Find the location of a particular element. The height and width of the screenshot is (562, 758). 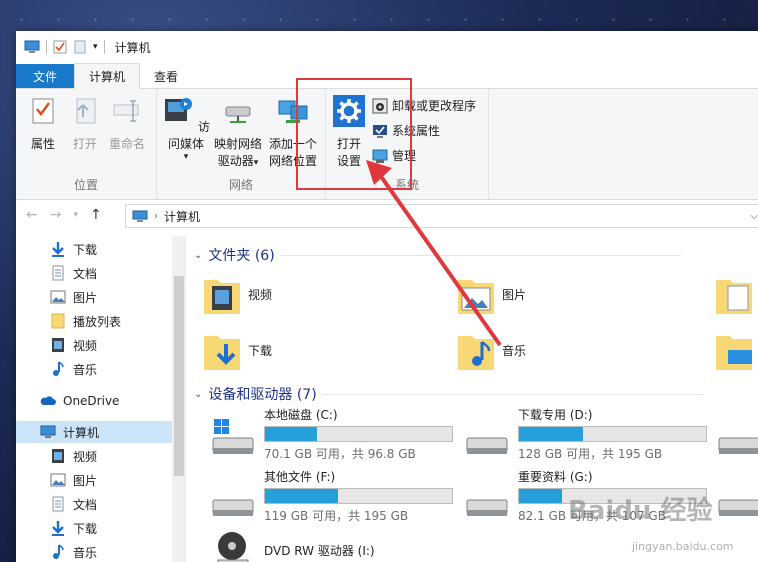

uninstall-program-button: 卸载或更改程序 is located at coordinates (424, 105).